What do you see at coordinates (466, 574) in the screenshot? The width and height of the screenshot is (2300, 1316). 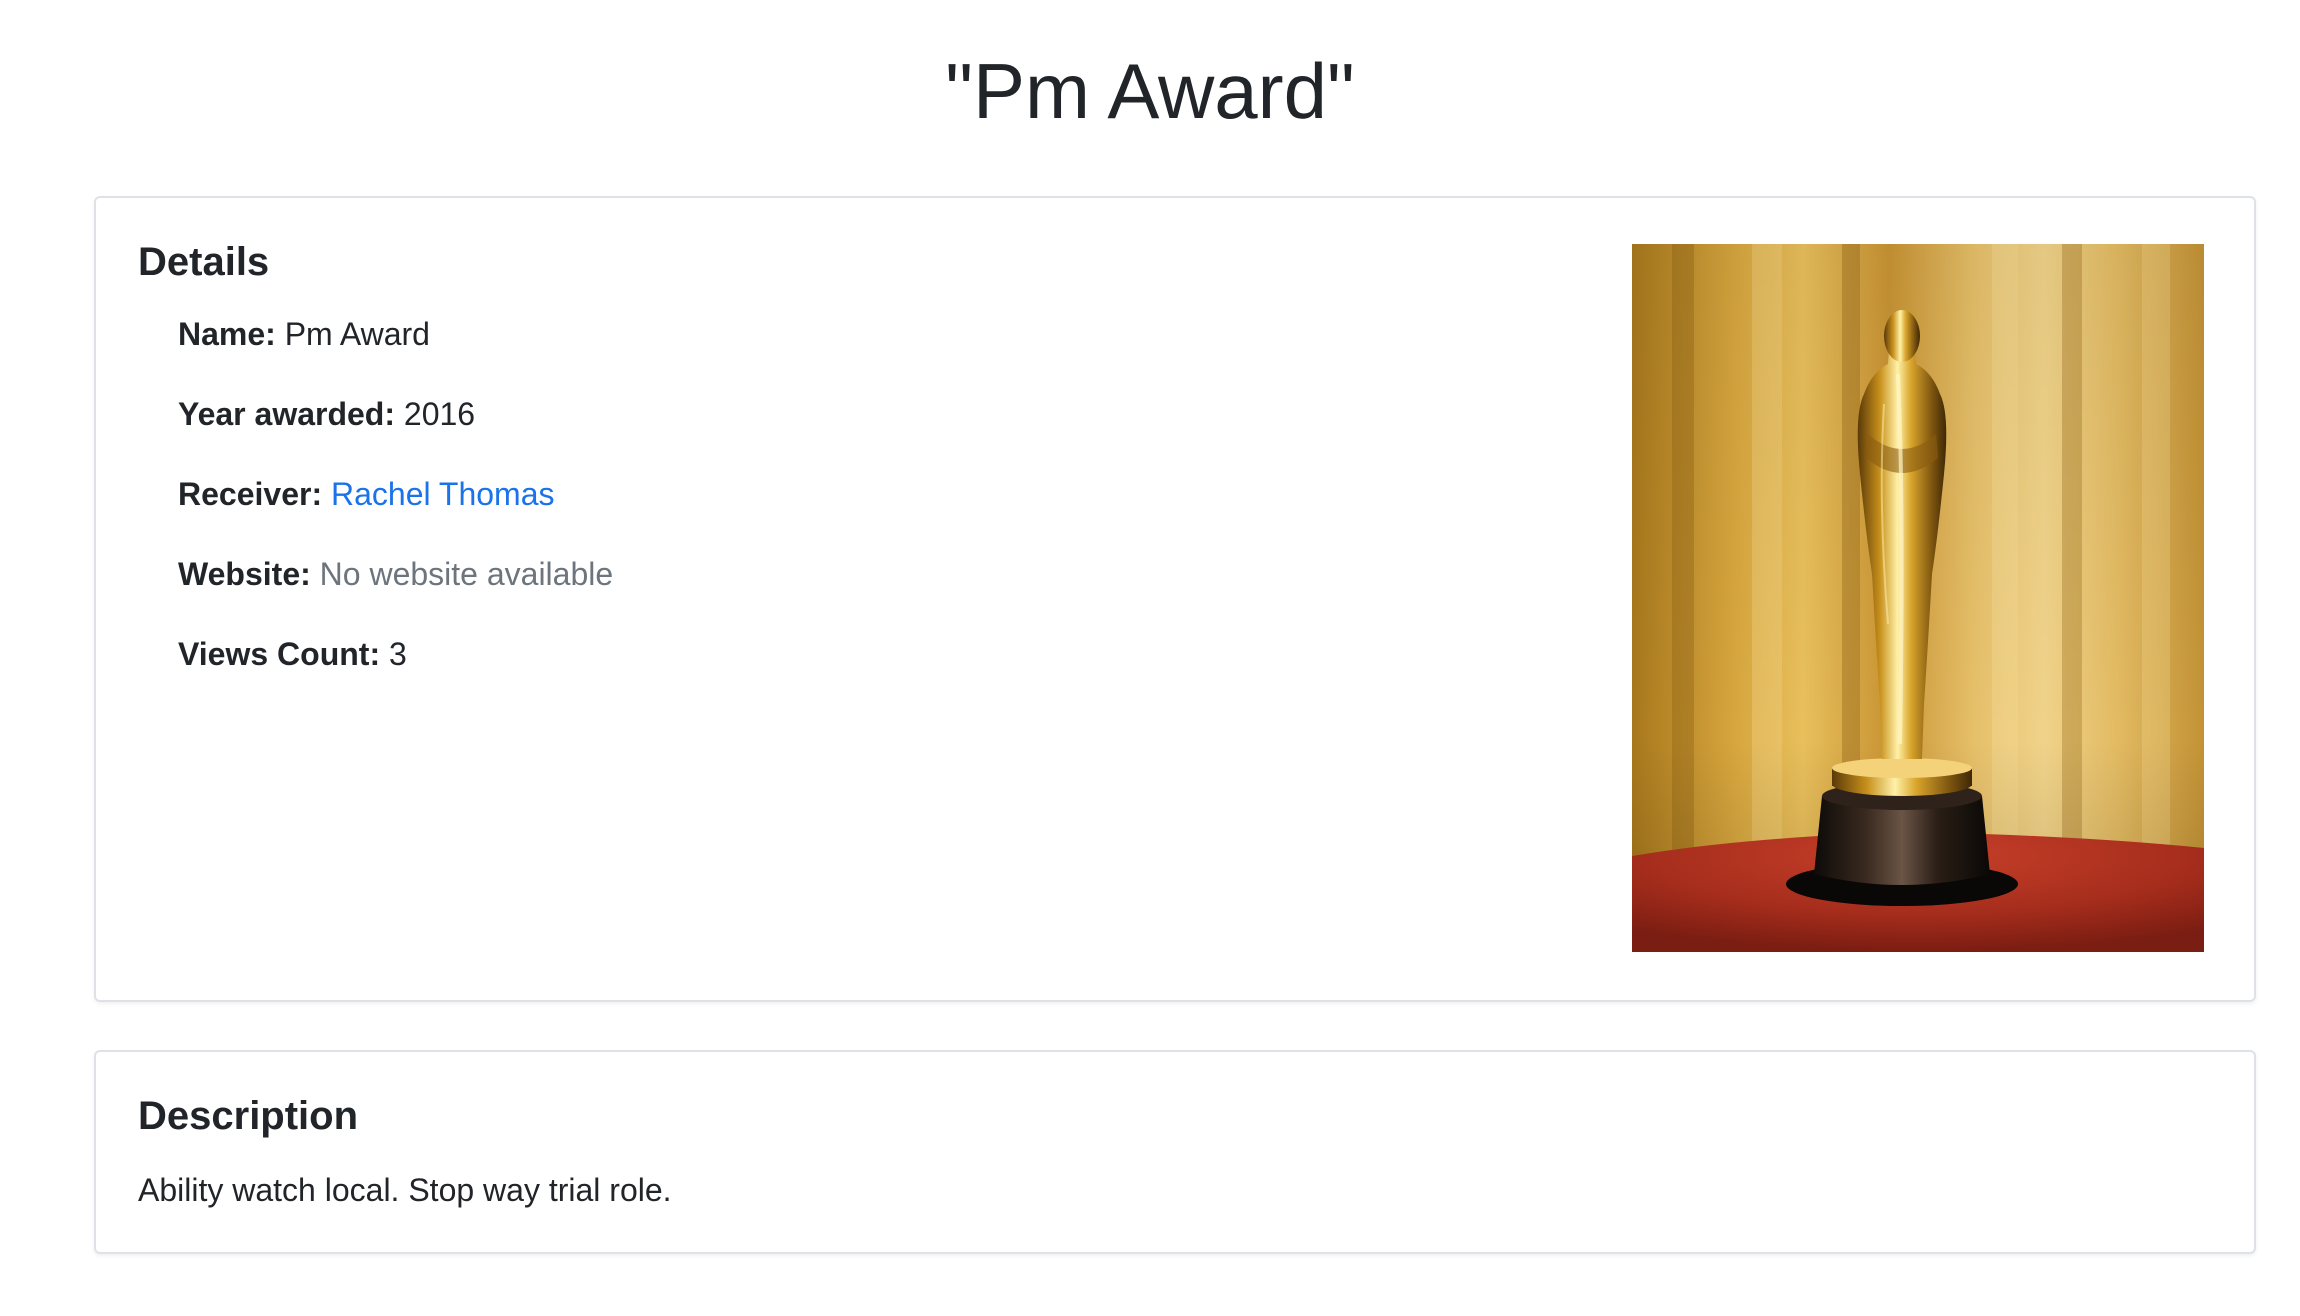 I see `detail-website-value: No website available` at bounding box center [466, 574].